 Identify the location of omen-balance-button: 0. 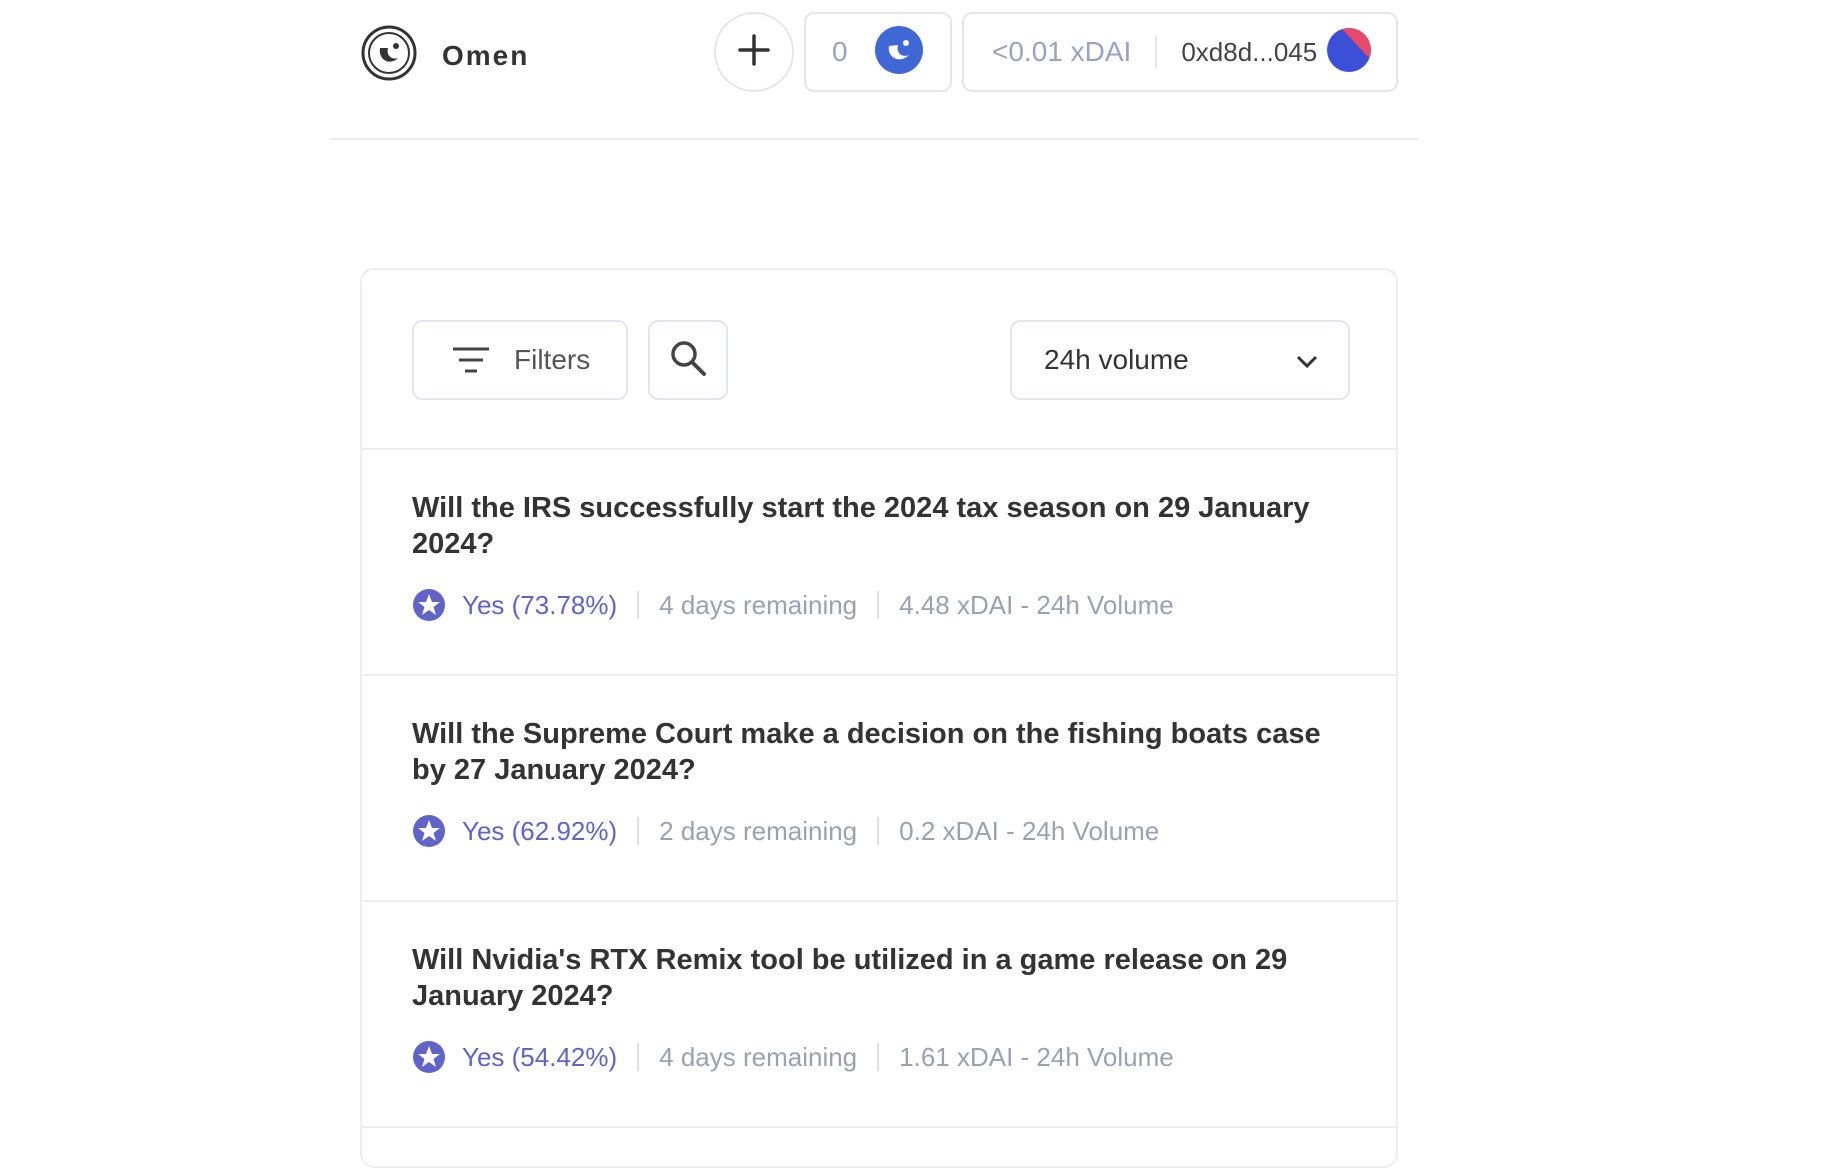
(878, 52).